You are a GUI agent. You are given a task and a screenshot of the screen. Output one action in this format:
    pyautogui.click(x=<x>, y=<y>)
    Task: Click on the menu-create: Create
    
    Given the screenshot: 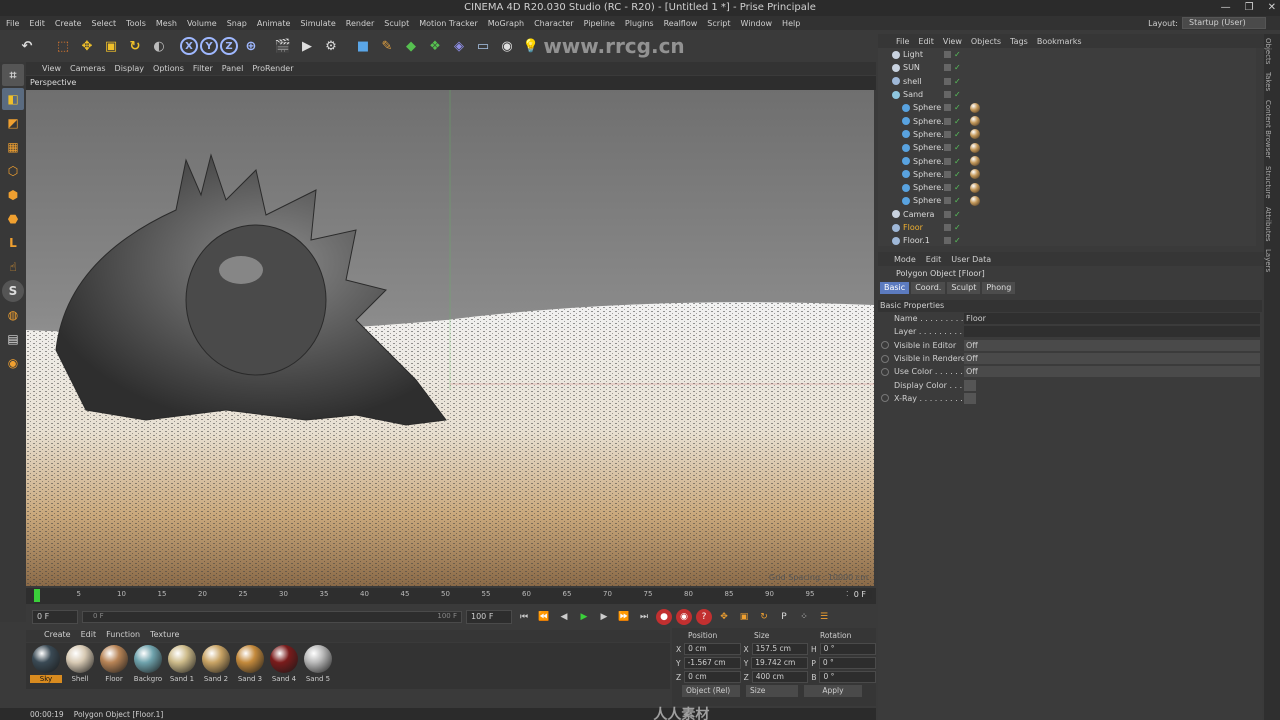 What is the action you would take?
    pyautogui.click(x=68, y=23)
    